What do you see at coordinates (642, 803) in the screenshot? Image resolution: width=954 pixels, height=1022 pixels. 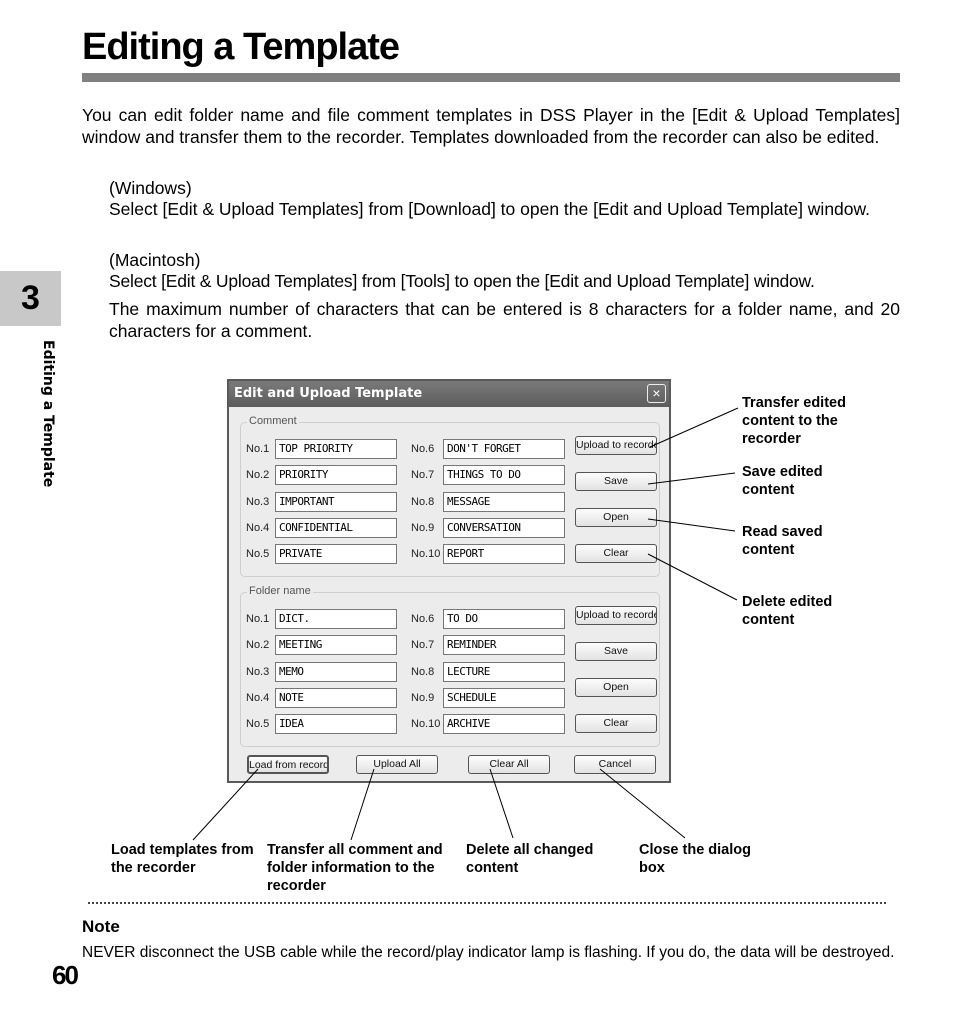 I see `leader-cancel` at bounding box center [642, 803].